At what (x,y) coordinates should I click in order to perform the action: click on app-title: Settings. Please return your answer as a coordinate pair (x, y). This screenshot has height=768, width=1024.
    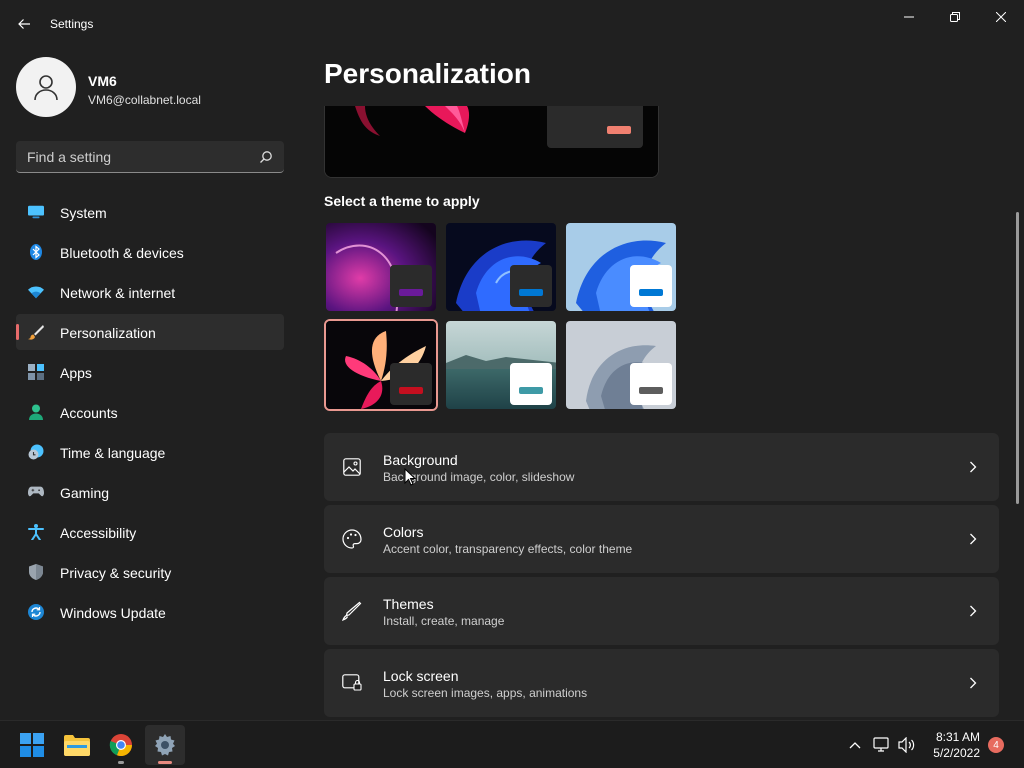
    Looking at the image, I should click on (72, 24).